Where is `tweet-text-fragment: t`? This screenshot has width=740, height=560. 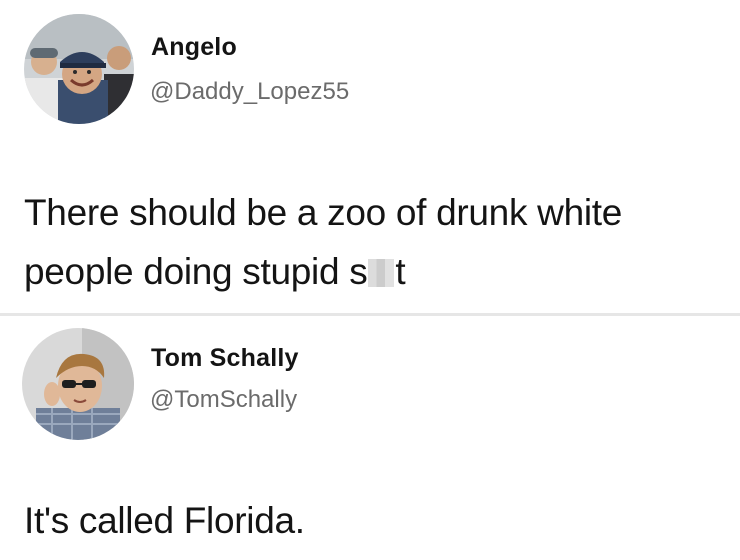 tweet-text-fragment: t is located at coordinates (400, 271).